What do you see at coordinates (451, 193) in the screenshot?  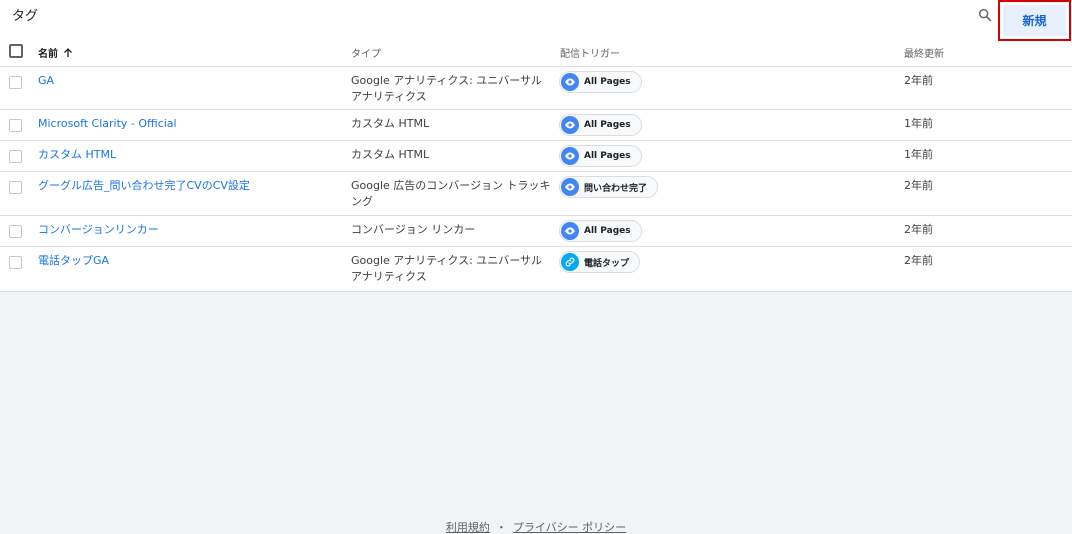 I see `tag-type: Google 広告のコンバージョン トラッキング` at bounding box center [451, 193].